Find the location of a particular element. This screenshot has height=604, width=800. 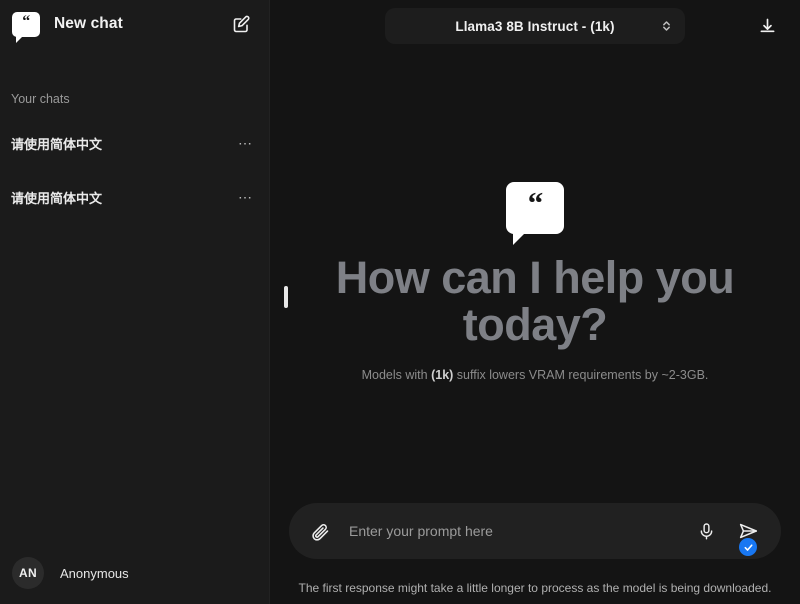

prompt-composer is located at coordinates (535, 531).